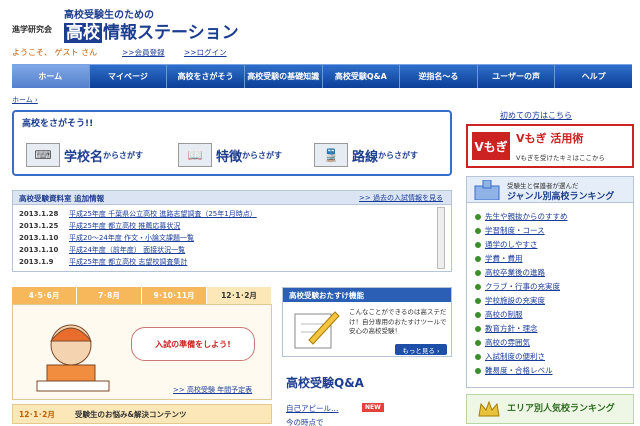 This screenshot has height=426, width=640. I want to click on student-studying-illustration, so click(73, 358).